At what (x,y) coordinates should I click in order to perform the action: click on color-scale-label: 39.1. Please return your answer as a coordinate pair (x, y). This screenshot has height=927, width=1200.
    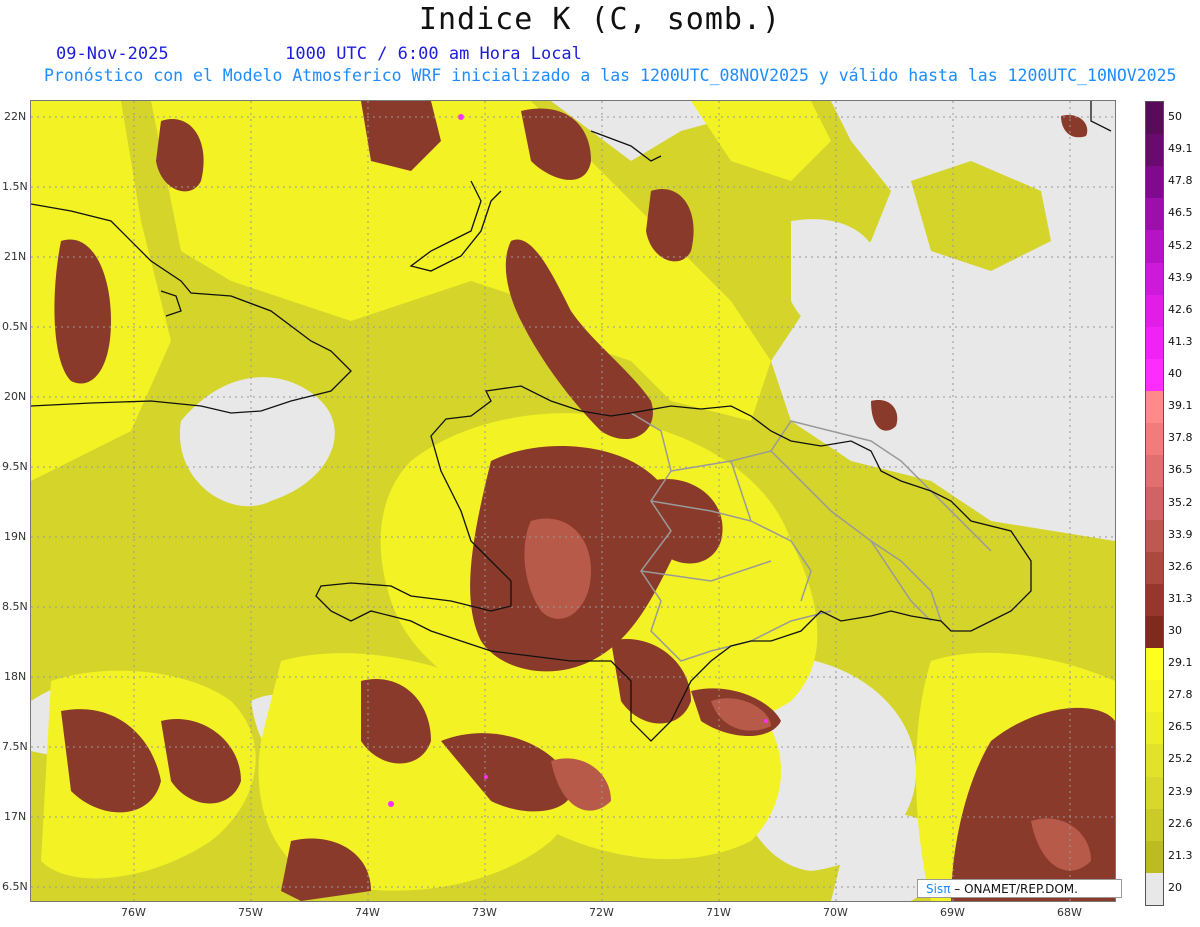
    Looking at the image, I should click on (1180, 406).